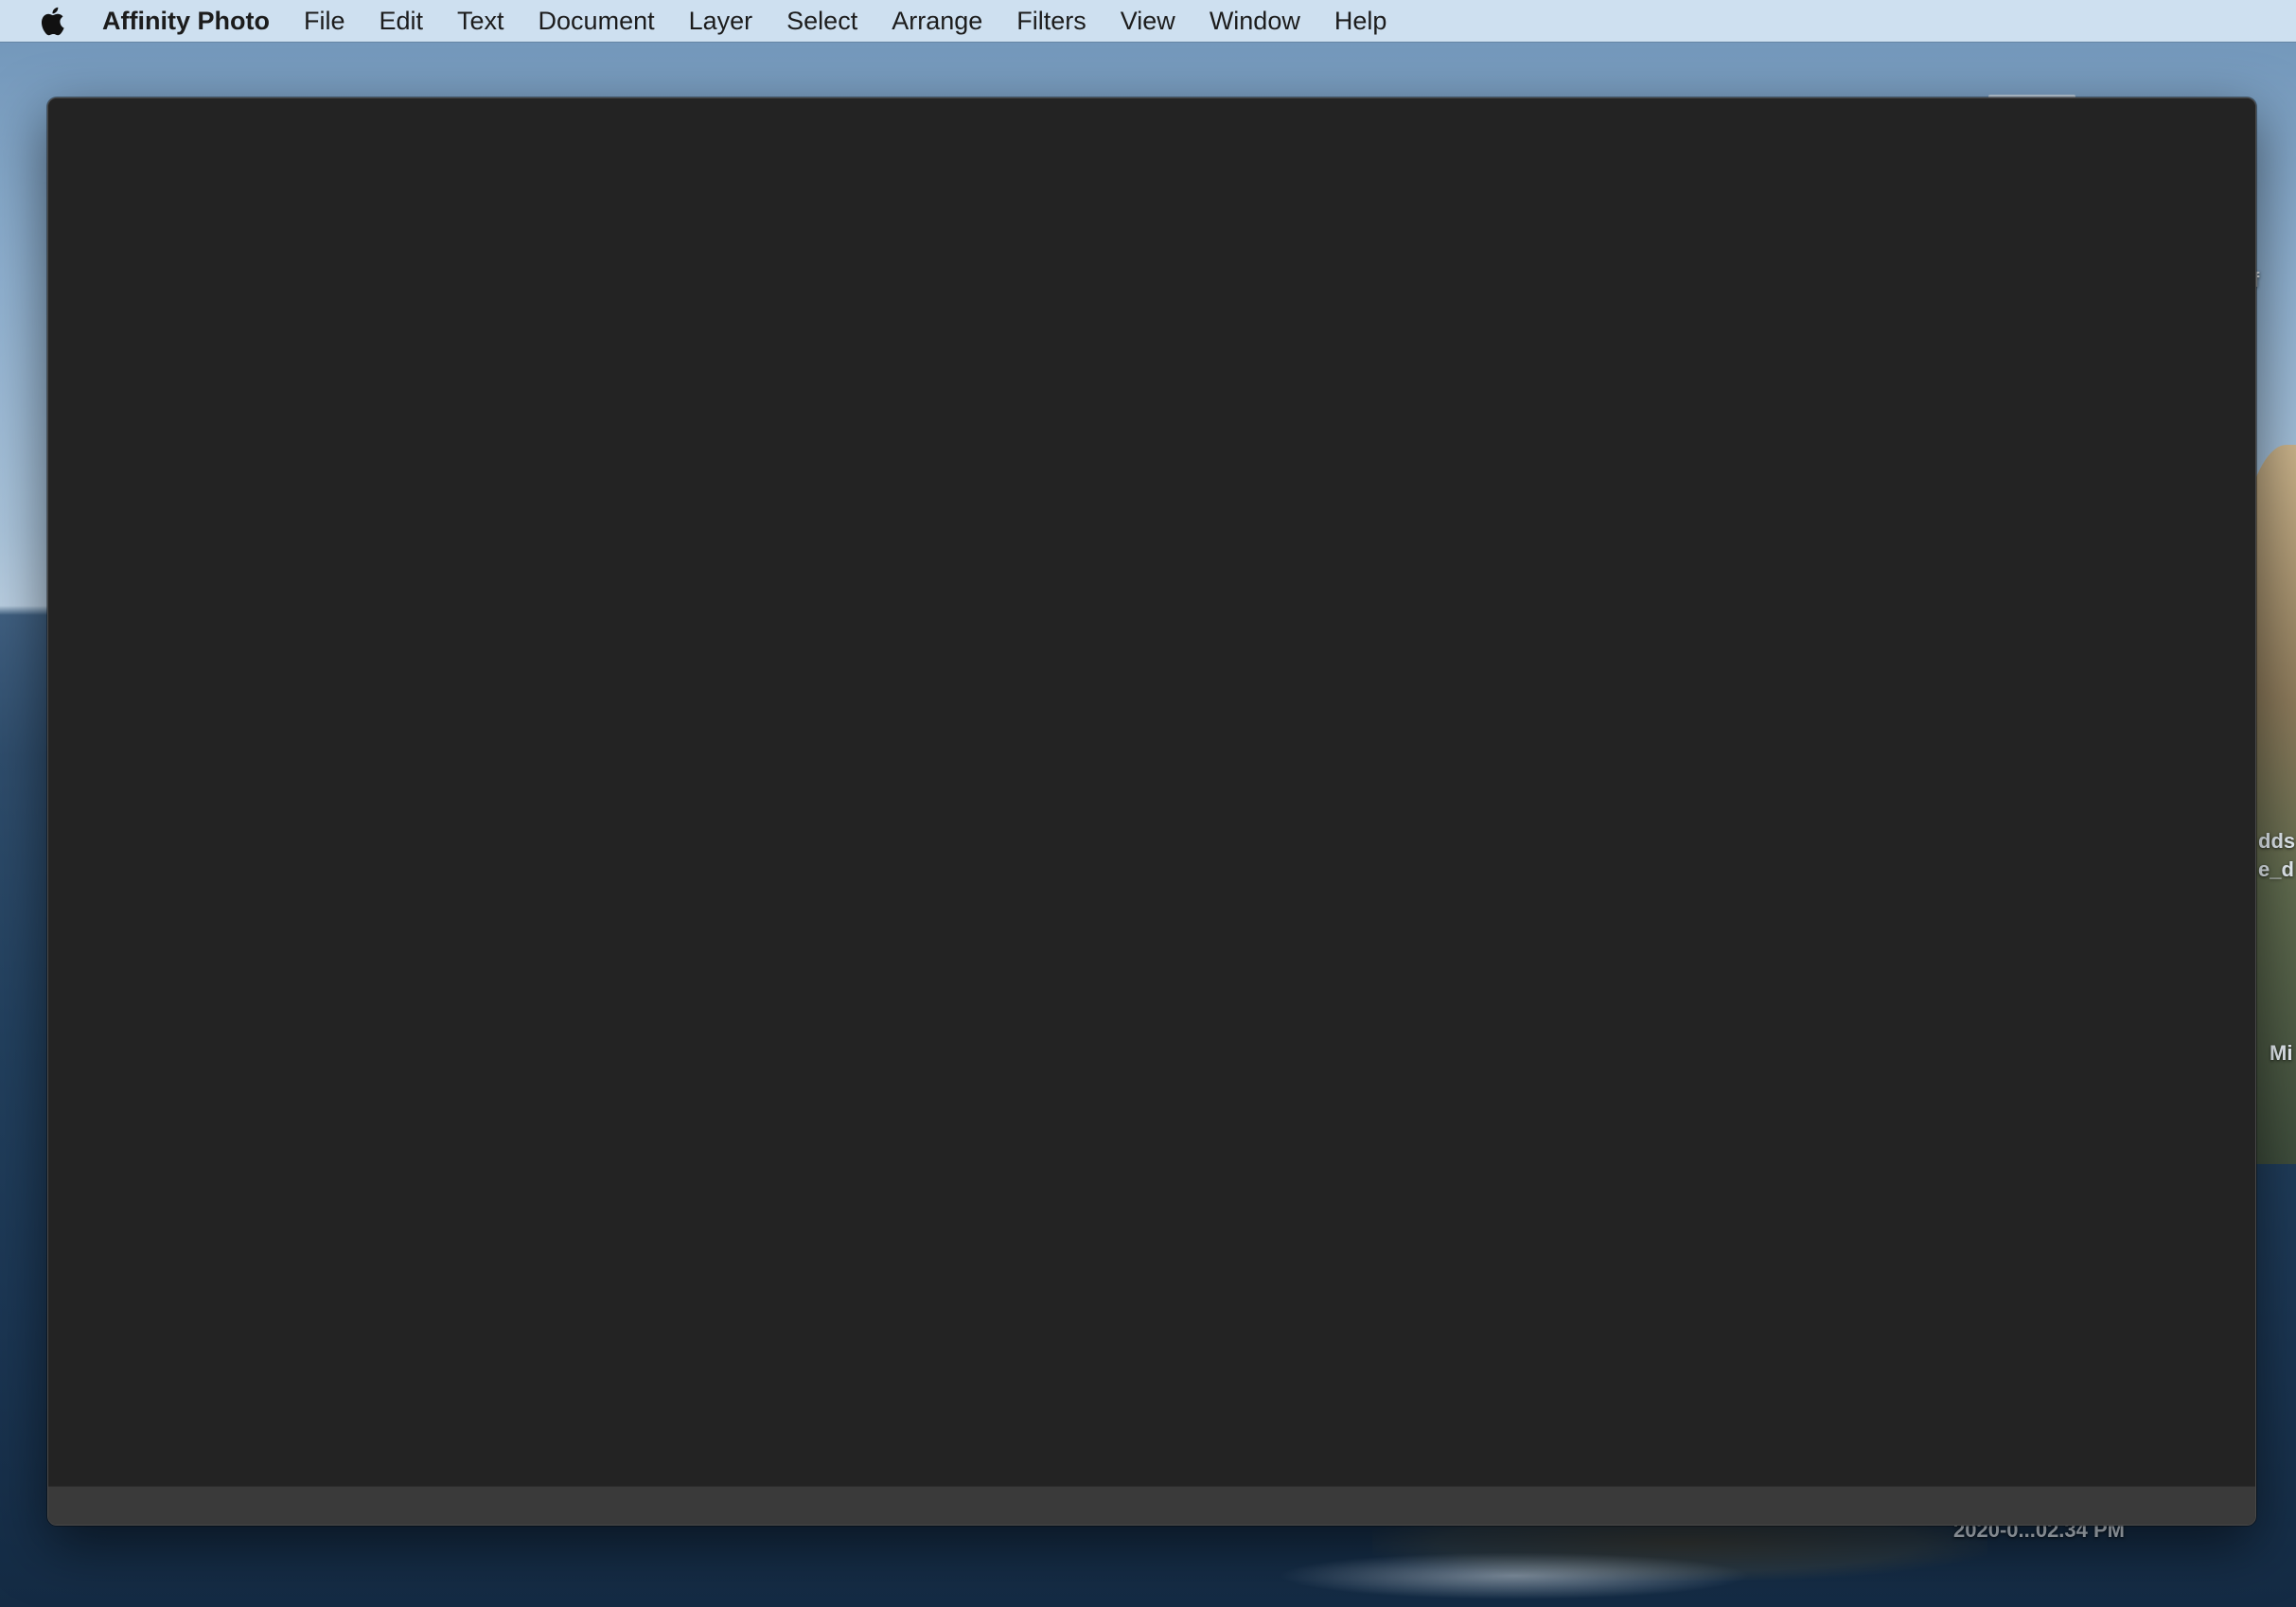 This screenshot has width=2296, height=1607. Describe the element at coordinates (2276, 869) in the screenshot. I see `desktop-icon-label-e-d: e_d` at that location.